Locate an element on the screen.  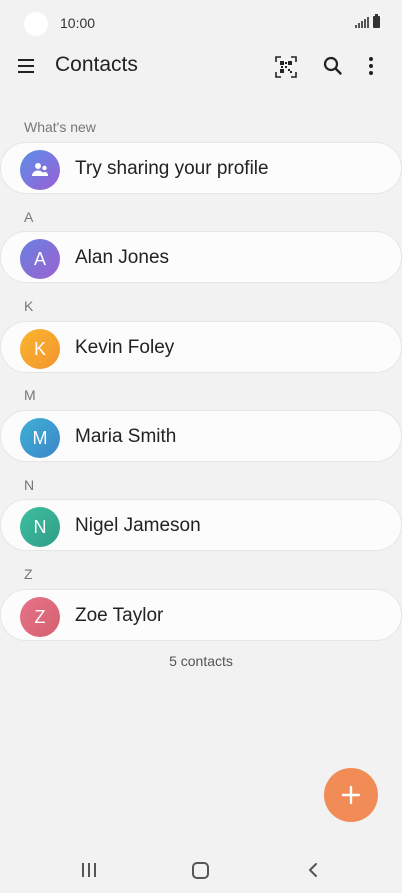
search-icon is located at coordinates (332, 65).